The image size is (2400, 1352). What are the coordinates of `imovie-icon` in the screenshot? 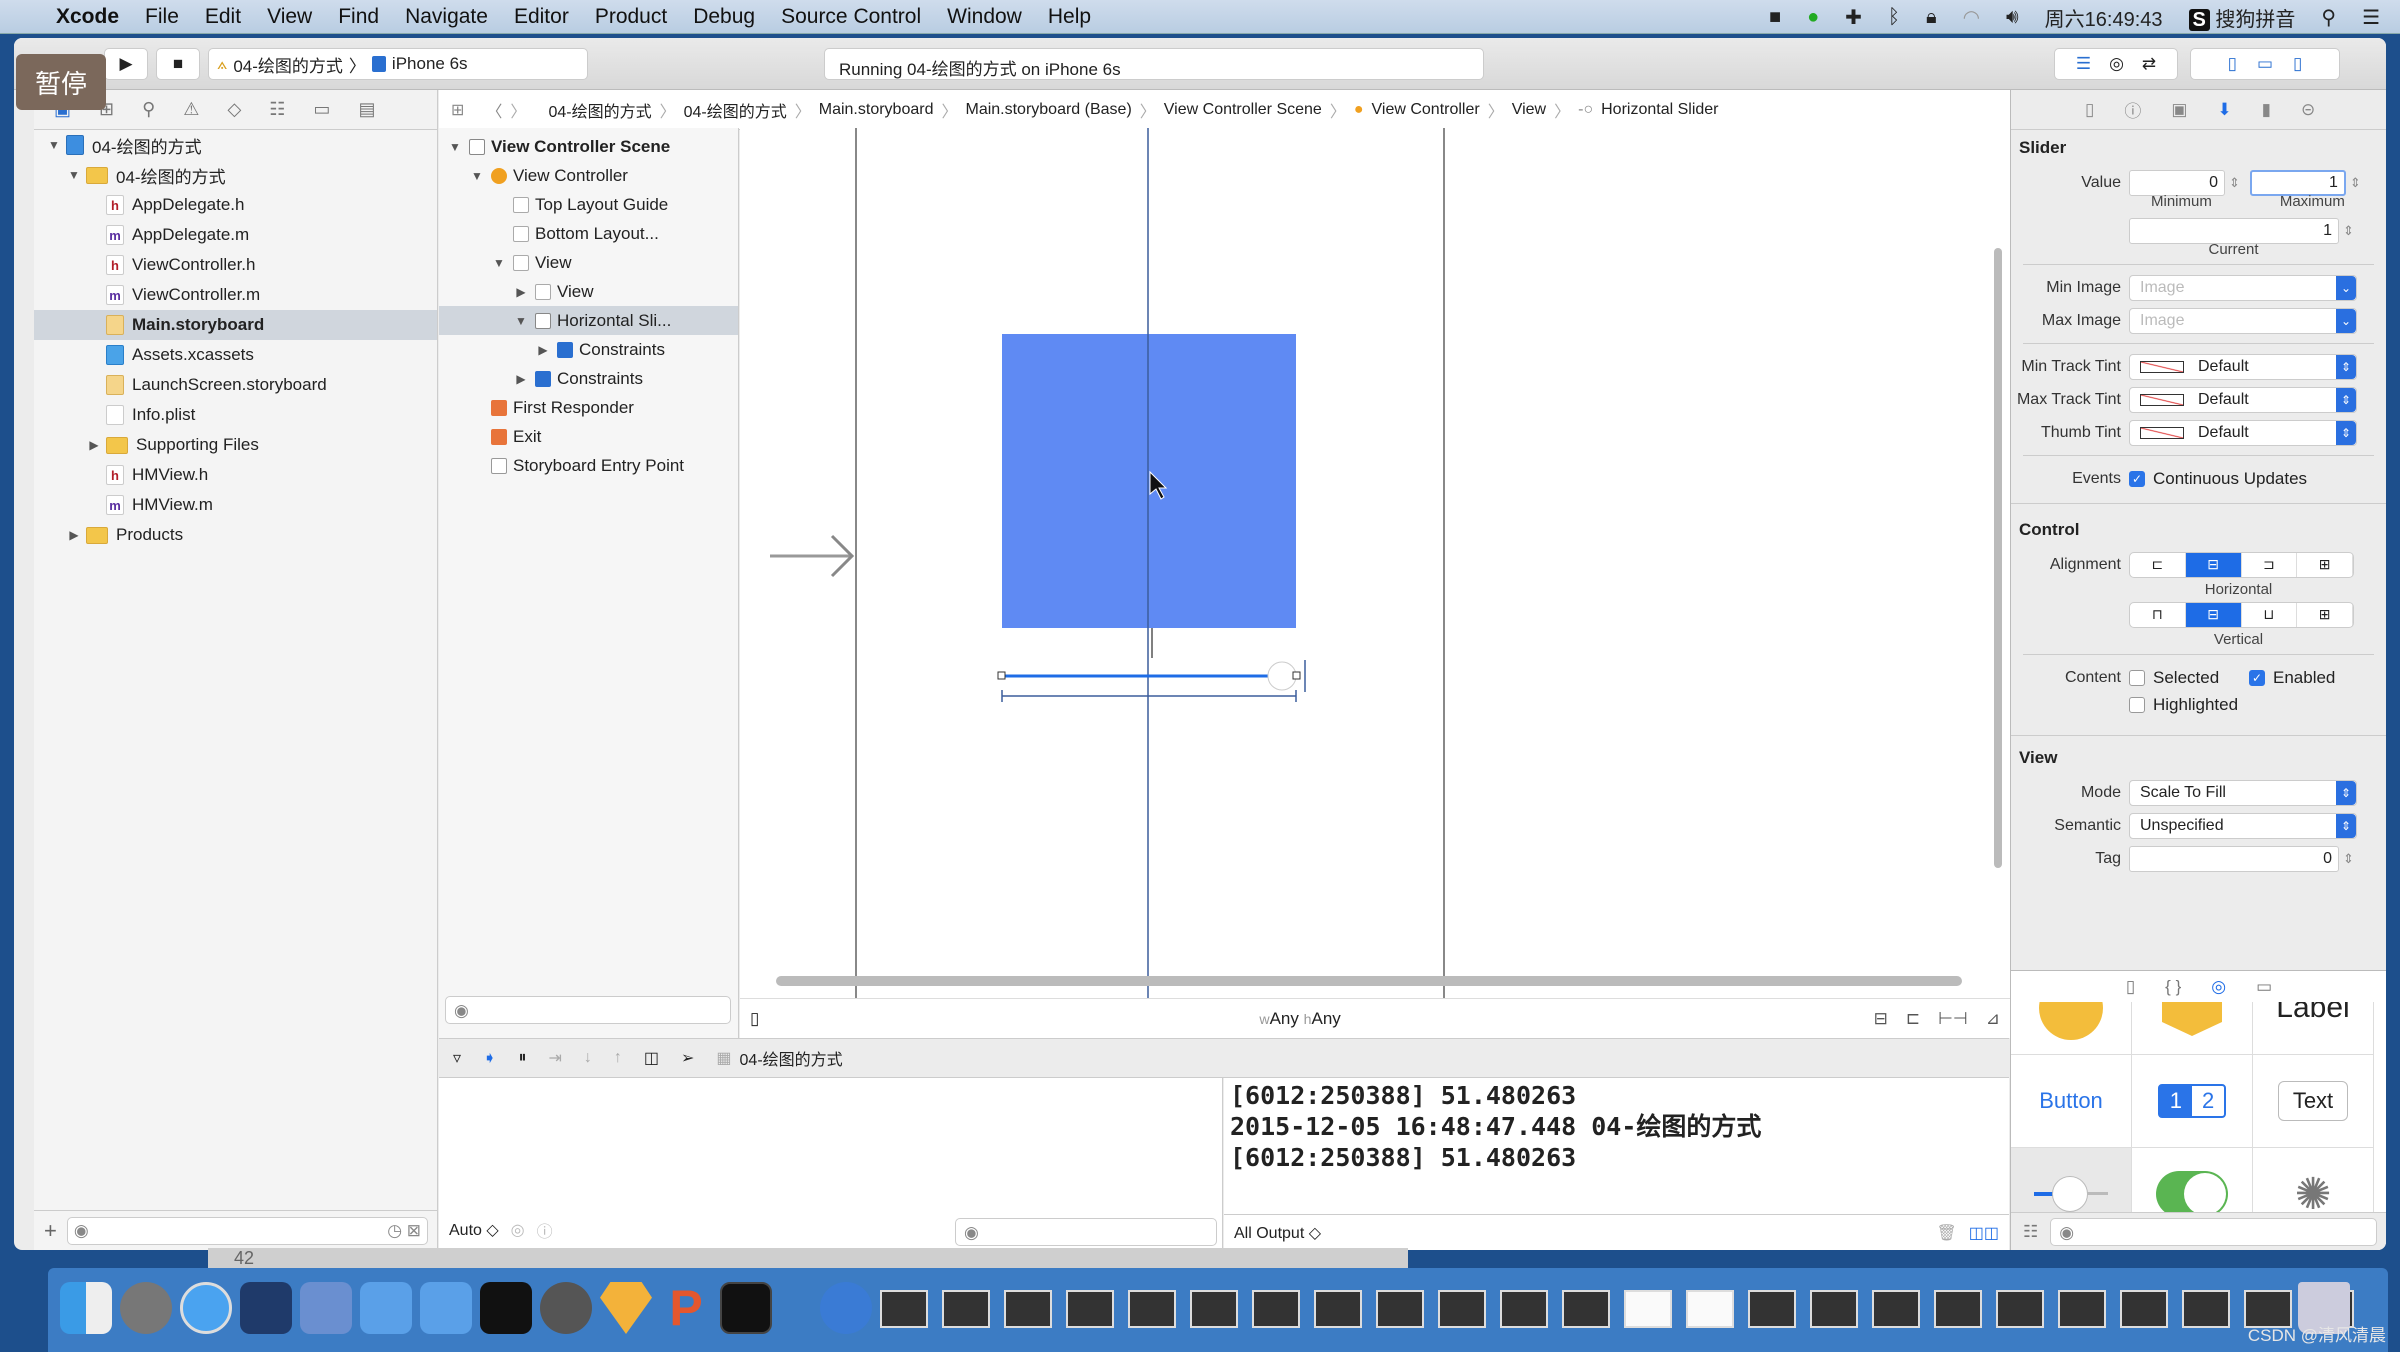 It's located at (326, 1308).